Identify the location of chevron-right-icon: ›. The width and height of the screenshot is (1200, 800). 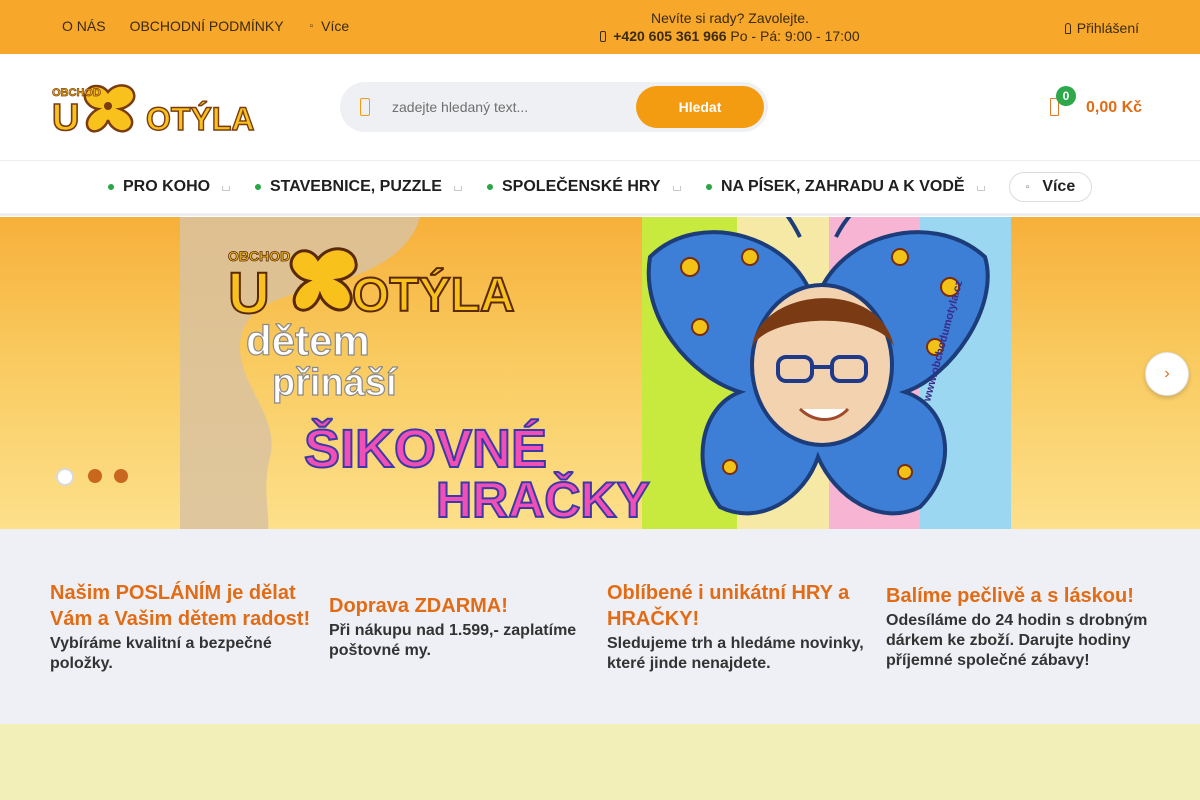
(1167, 374).